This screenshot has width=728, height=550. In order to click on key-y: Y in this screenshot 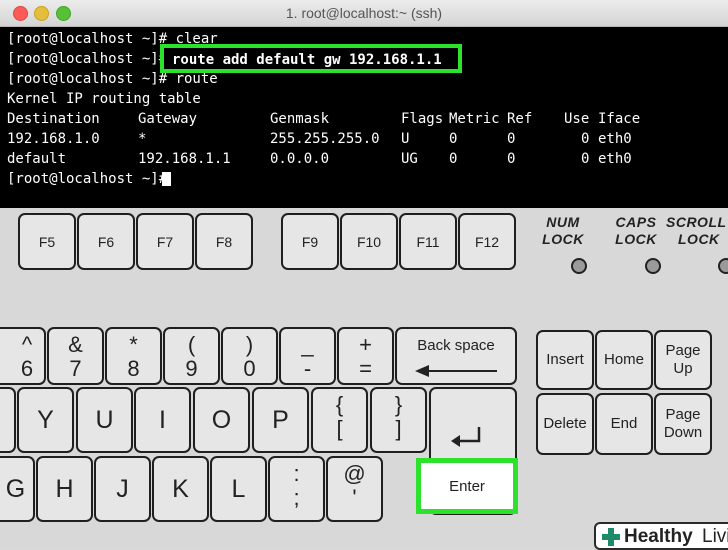, I will do `click(45, 420)`.